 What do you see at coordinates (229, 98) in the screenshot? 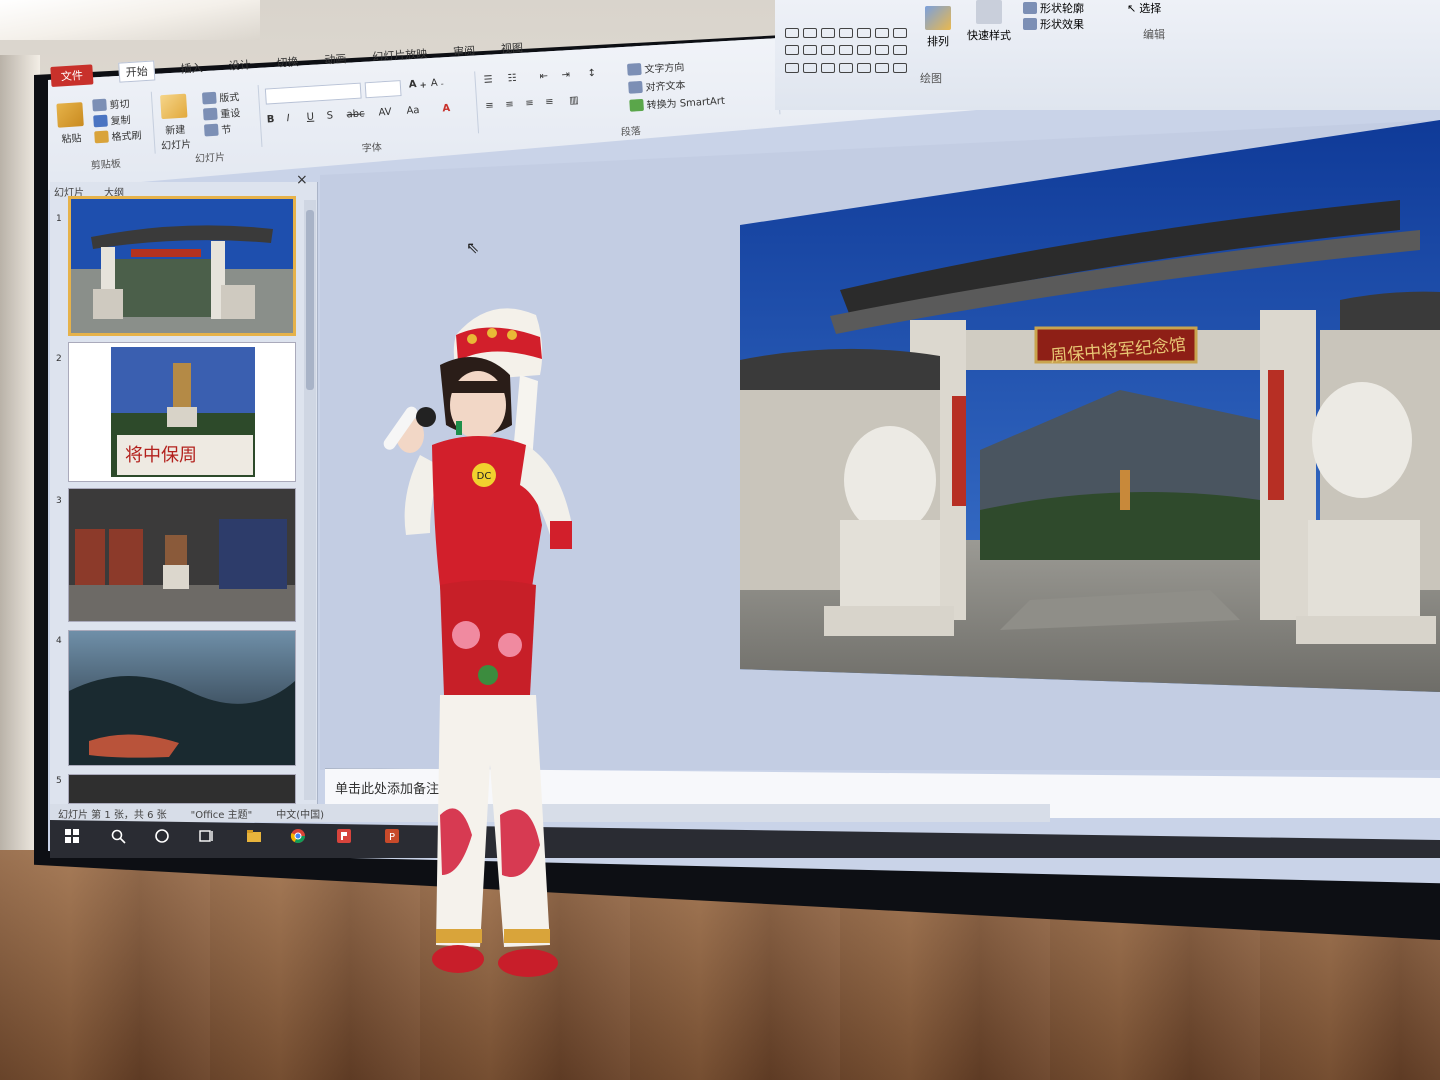
I see `layout-label: 版式` at bounding box center [229, 98].